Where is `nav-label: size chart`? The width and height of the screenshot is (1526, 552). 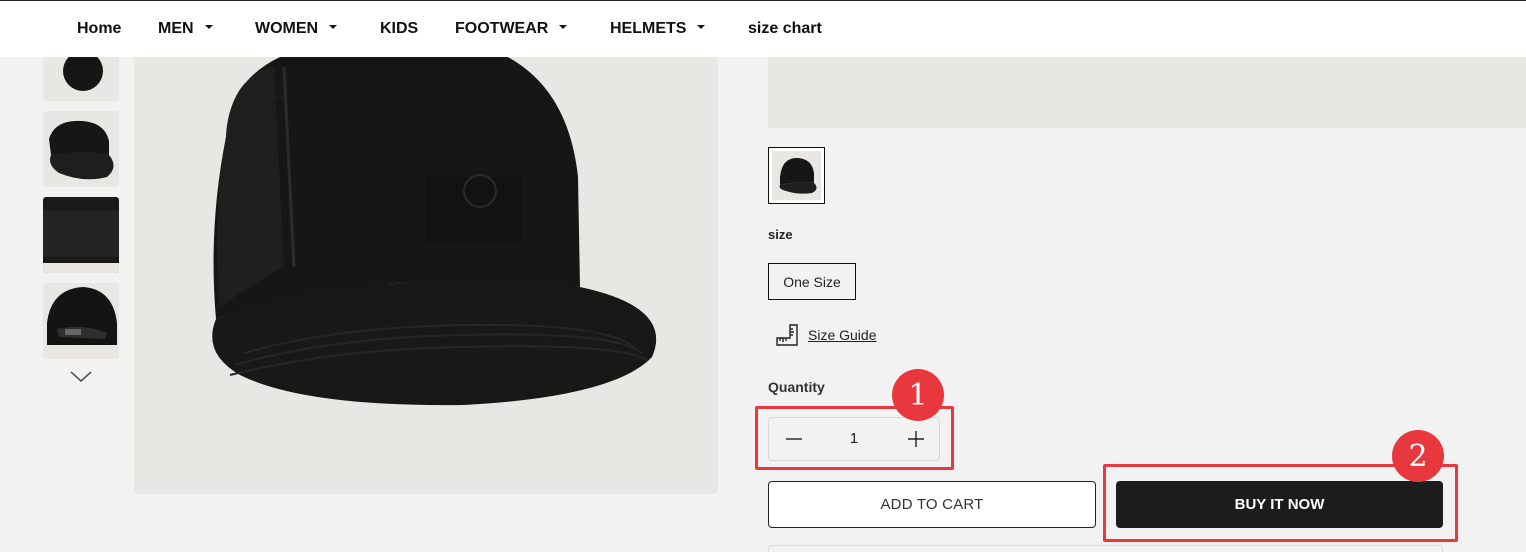 nav-label: size chart is located at coordinates (785, 28).